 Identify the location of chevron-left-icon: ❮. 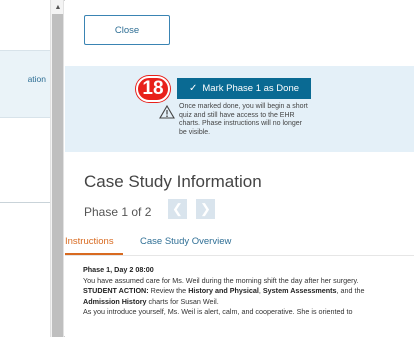
(177, 209).